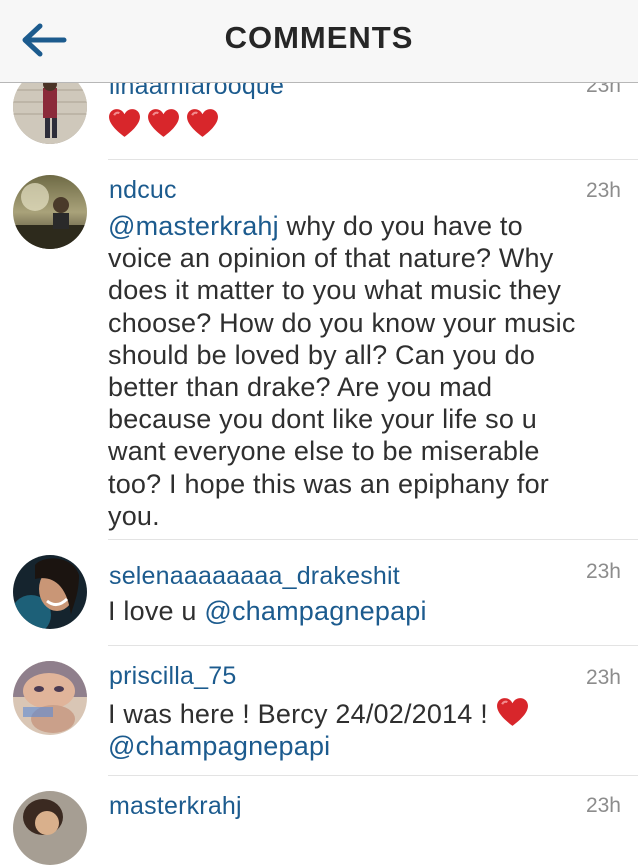 This screenshot has height=865, width=638. What do you see at coordinates (322, 354) in the screenshot?
I see `comment-line: should be loved by all? Can you do` at bounding box center [322, 354].